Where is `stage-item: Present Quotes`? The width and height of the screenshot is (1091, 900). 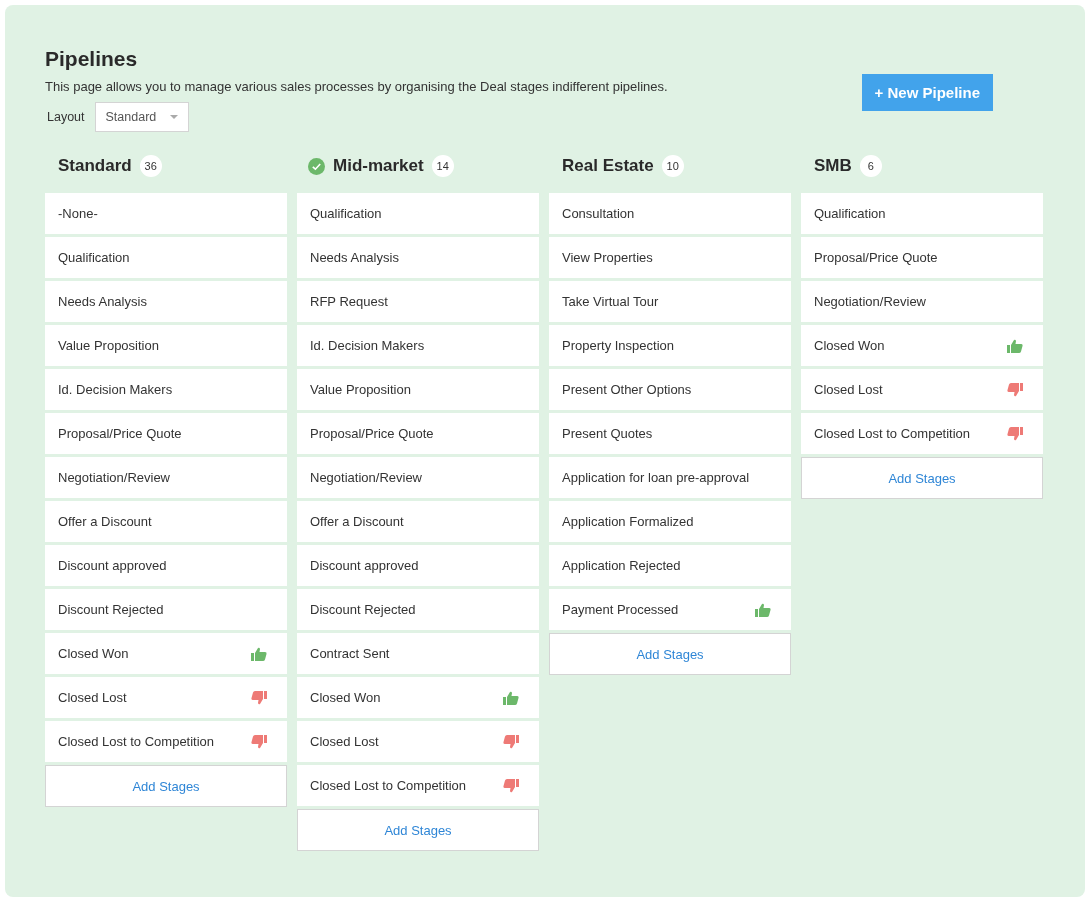
stage-item: Present Quotes is located at coordinates (670, 433).